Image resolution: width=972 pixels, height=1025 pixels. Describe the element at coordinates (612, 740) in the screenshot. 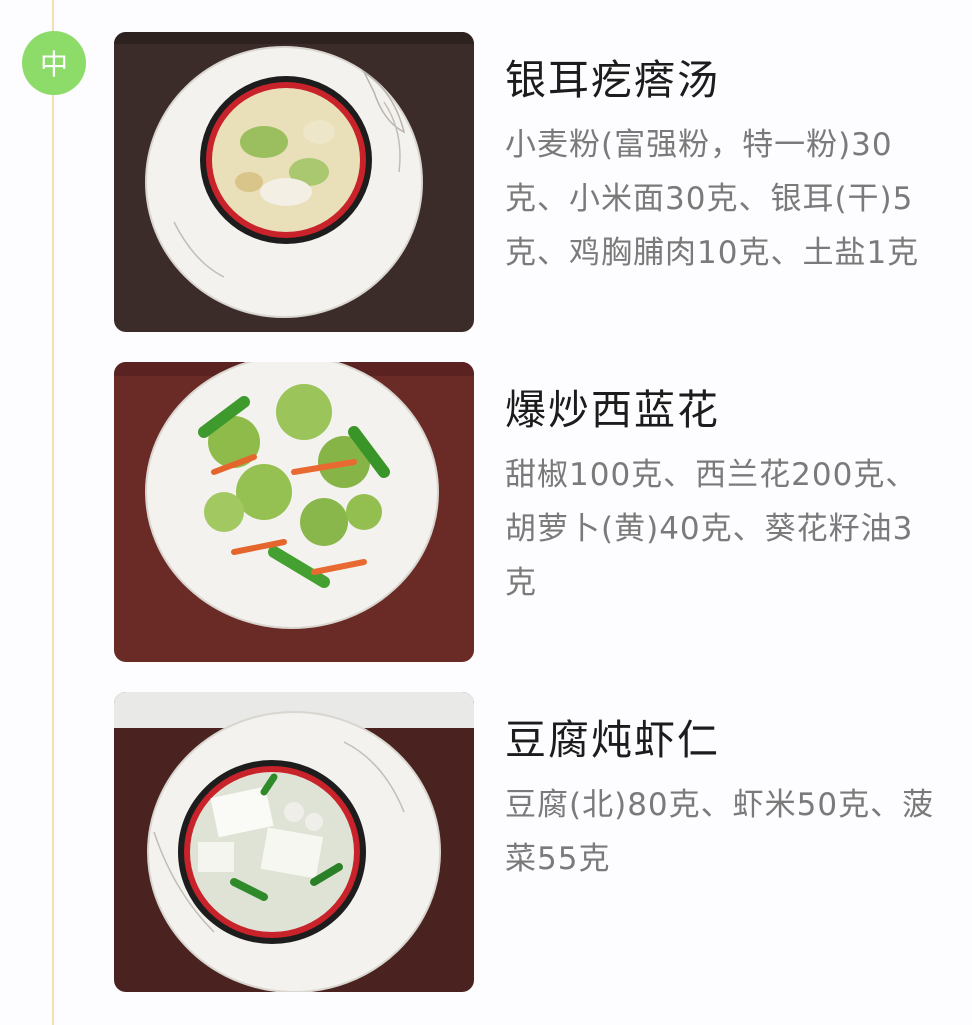

I see `dish-title: 豆腐炖虾仁` at that location.